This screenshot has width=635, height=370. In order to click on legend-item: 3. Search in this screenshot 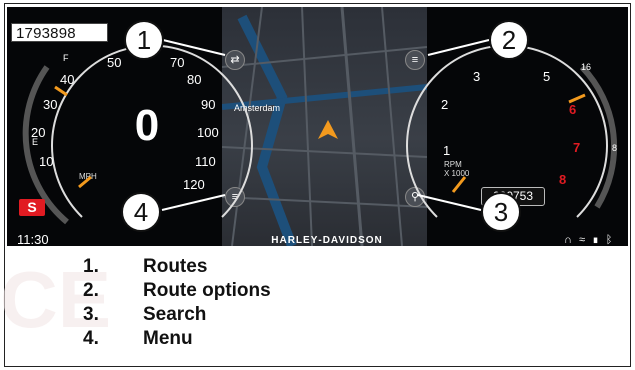, I will do `click(177, 315)`.